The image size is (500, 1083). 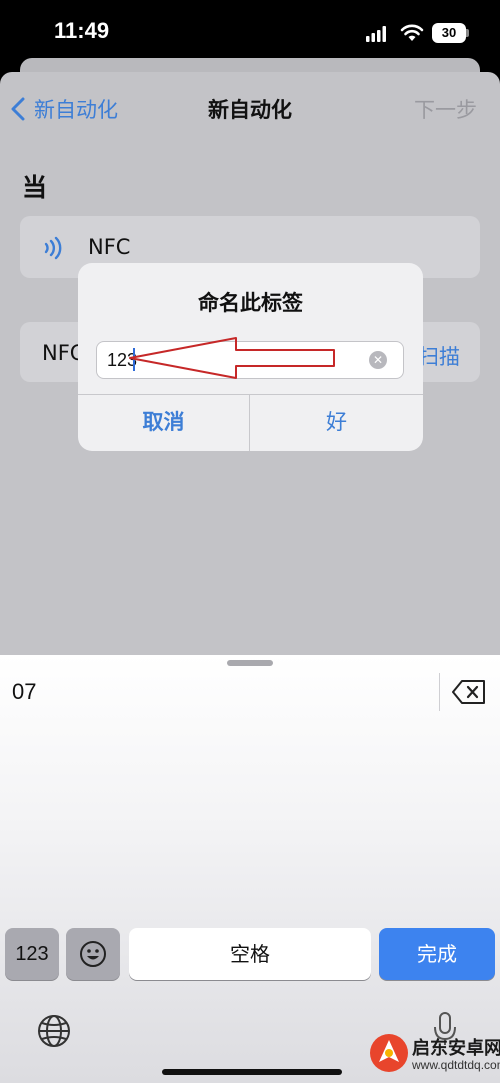 What do you see at coordinates (449, 33) in the screenshot?
I see `battery-indicator: 30` at bounding box center [449, 33].